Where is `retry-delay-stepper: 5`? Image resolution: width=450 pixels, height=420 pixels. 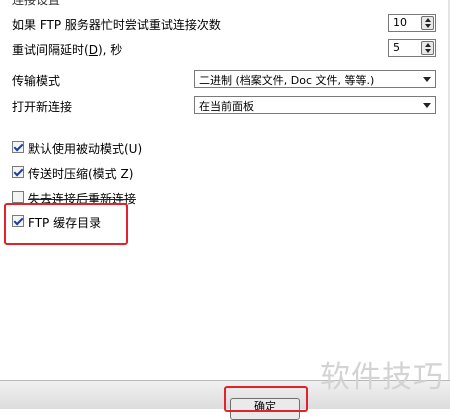 retry-delay-stepper: 5 is located at coordinates (412, 48).